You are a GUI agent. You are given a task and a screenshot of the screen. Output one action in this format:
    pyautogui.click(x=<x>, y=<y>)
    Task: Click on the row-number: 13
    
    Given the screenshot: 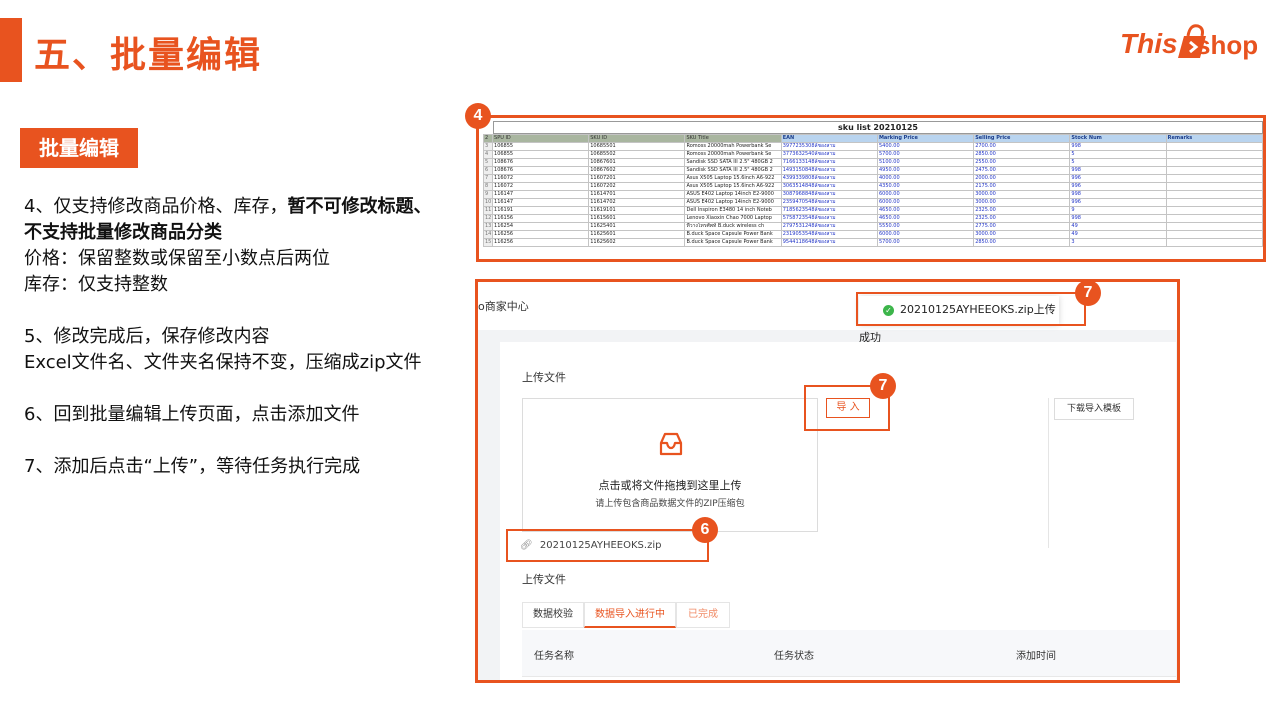 What is the action you would take?
    pyautogui.click(x=488, y=226)
    